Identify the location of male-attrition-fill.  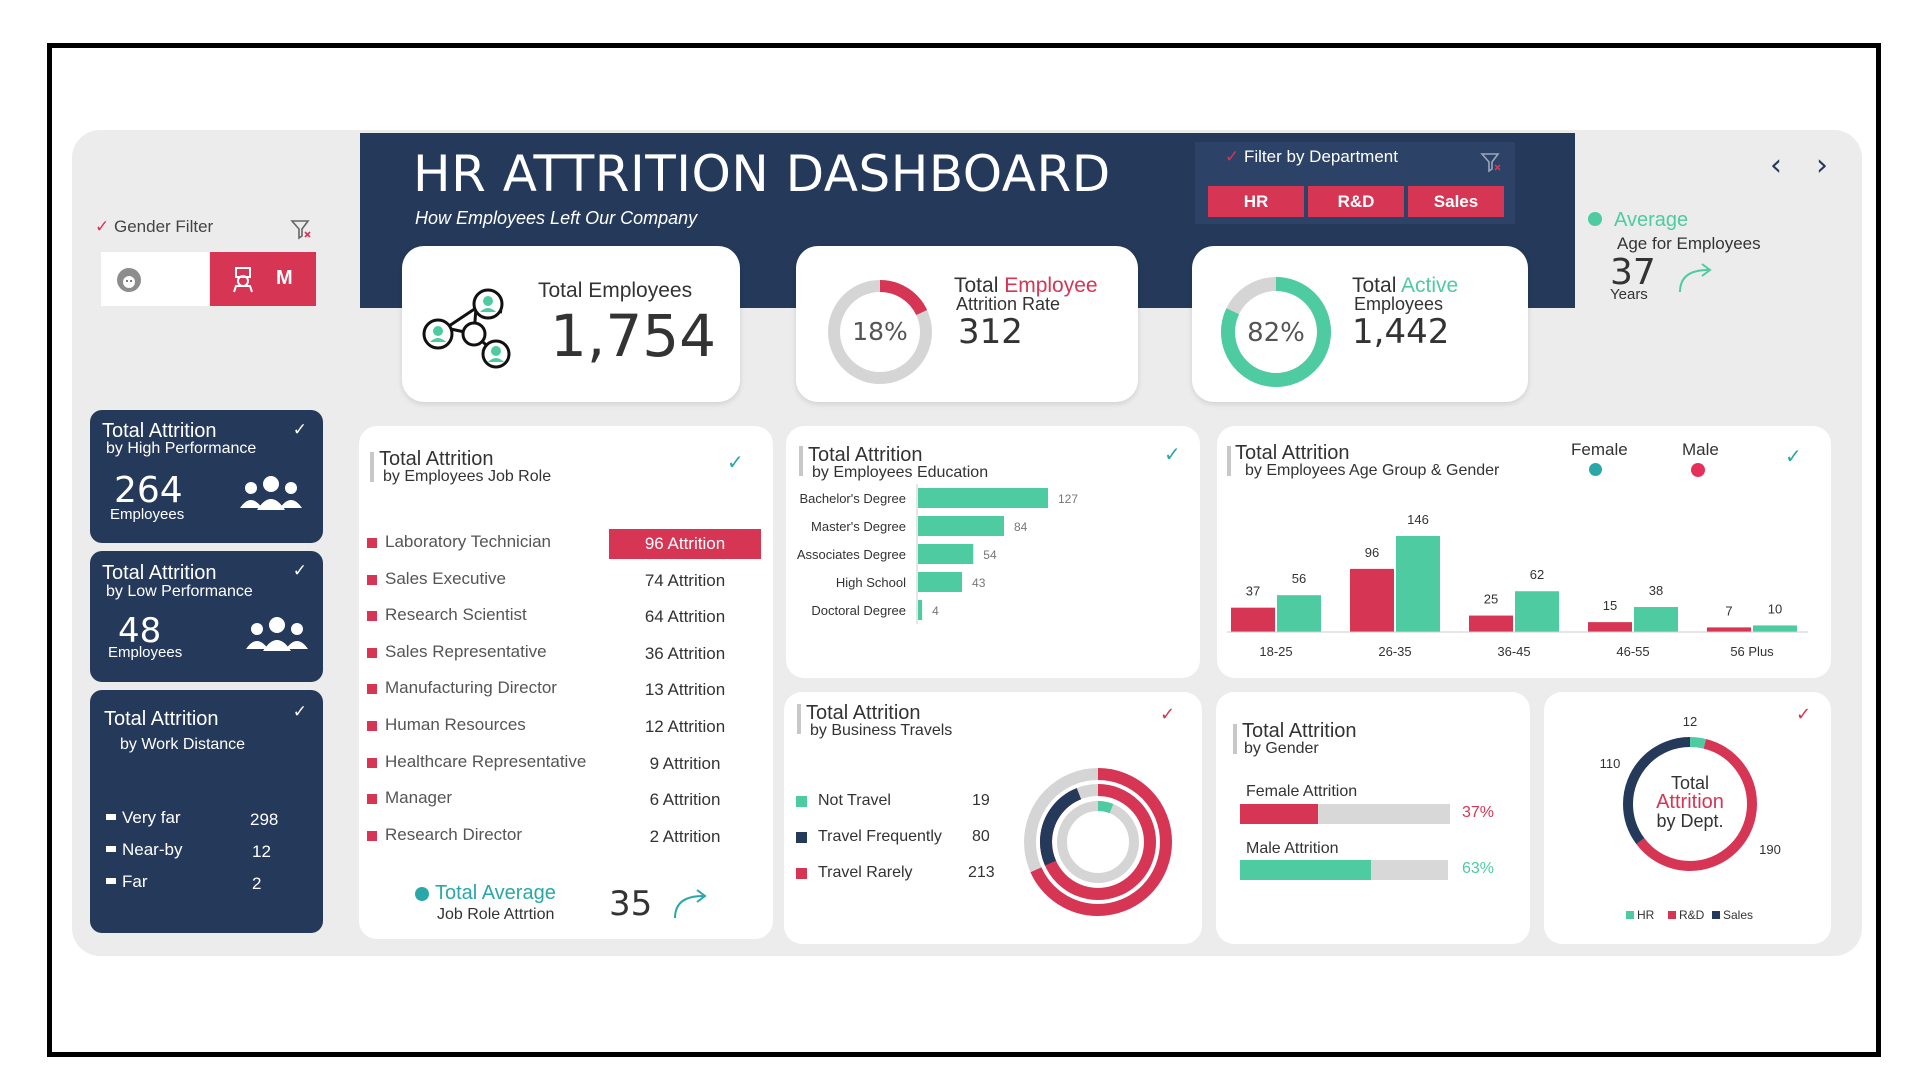
(1306, 870).